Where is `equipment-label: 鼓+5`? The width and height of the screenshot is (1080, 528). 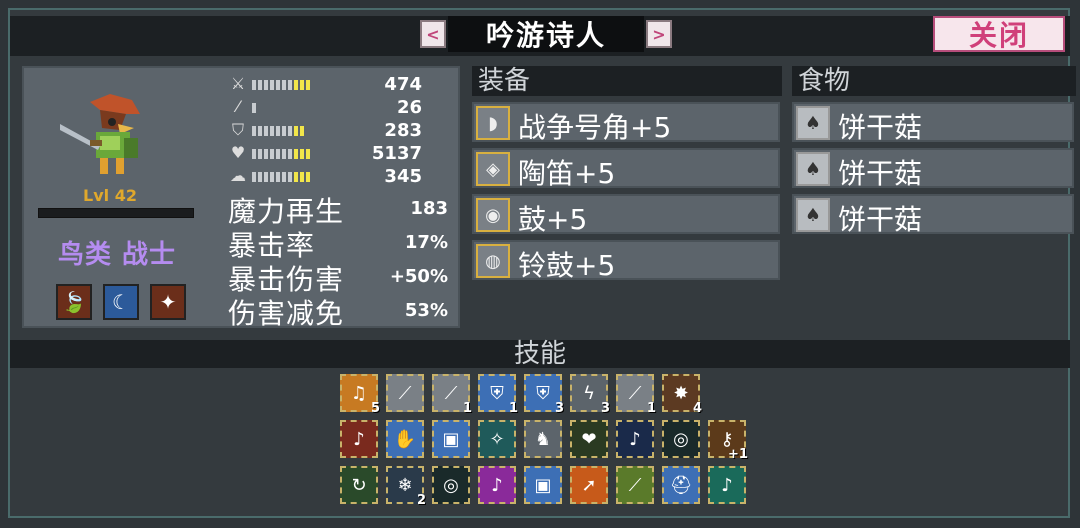 equipment-label: 鼓+5 is located at coordinates (553, 219).